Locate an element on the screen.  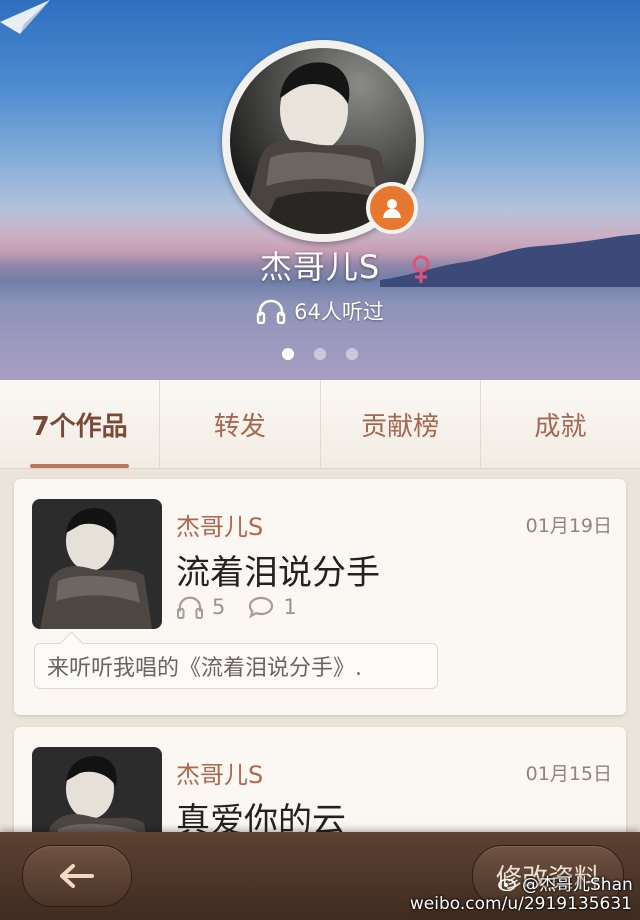
watermark-handle: @杰哥儿Shan is located at coordinates (565, 882).